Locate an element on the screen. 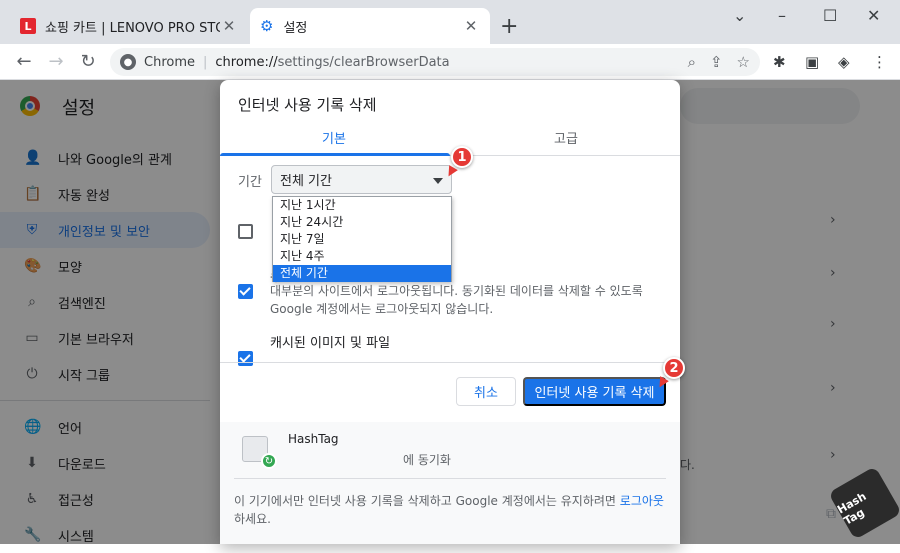 This screenshot has height=553, width=900. cache-title: 캐시된 이미지 및 파일 is located at coordinates (330, 343).